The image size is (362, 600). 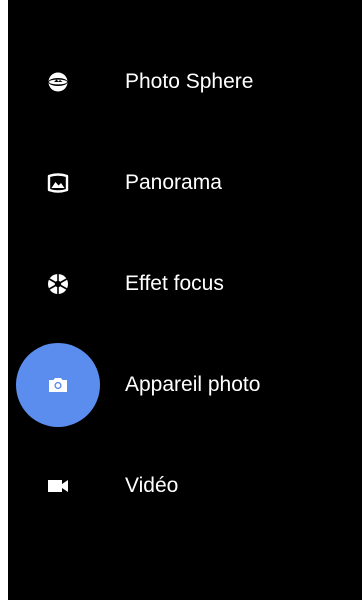 I want to click on mode-label-video: Vidéo, so click(x=152, y=485).